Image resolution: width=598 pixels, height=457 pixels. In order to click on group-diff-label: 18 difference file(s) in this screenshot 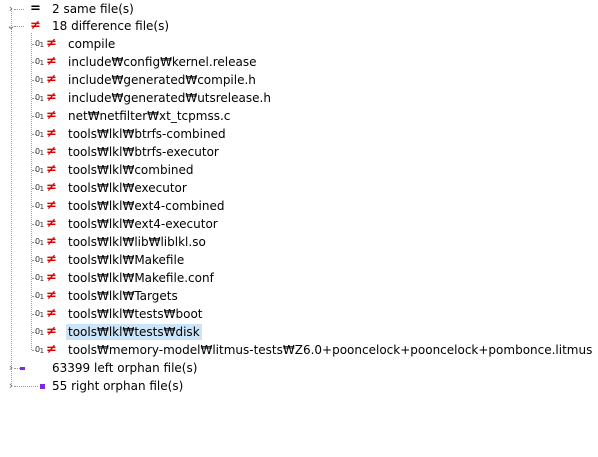, I will do `click(110, 26)`.